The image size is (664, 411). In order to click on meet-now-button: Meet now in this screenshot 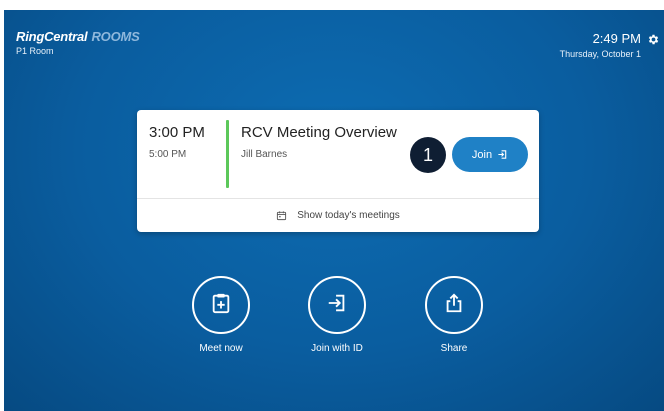, I will do `click(221, 315)`.